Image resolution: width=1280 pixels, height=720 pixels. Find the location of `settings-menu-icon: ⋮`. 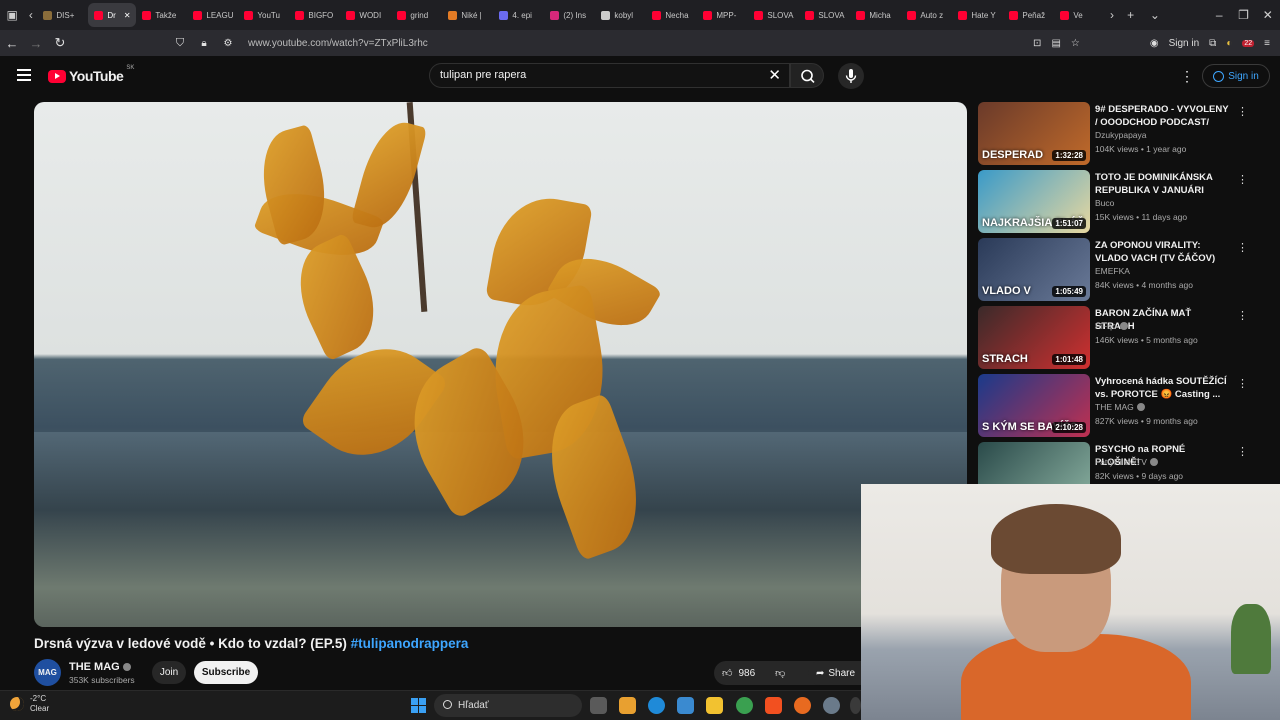

settings-menu-icon: ⋮ is located at coordinates (1187, 76).